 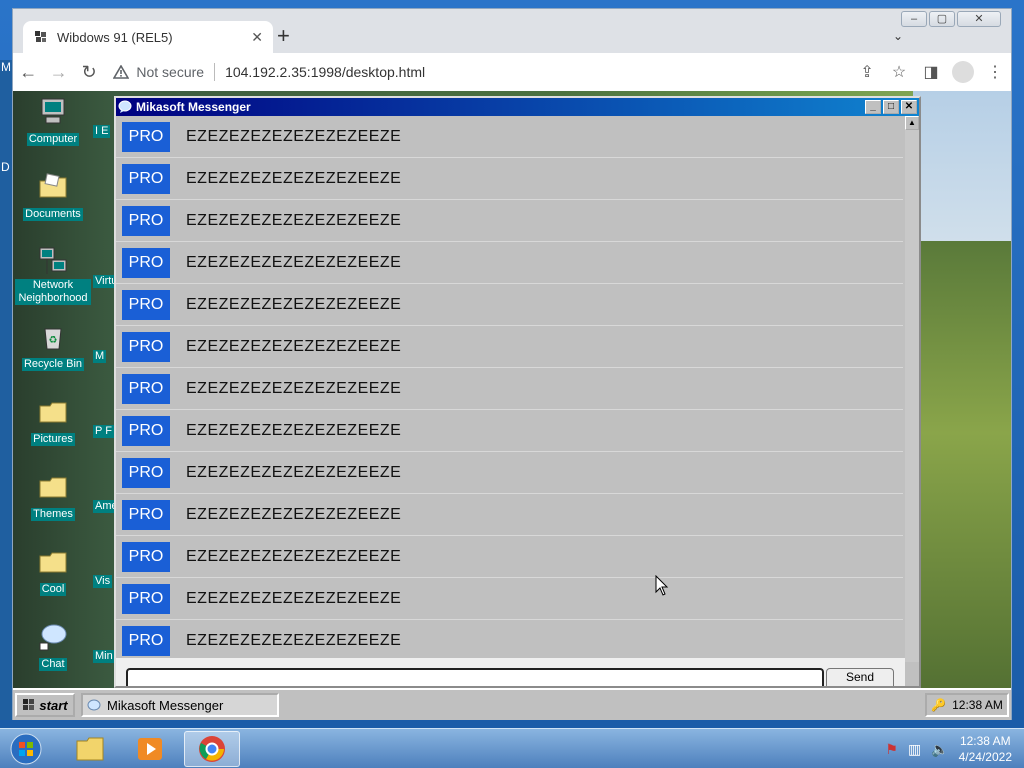 I want to click on close-window-button: ✕, so click(x=979, y=19).